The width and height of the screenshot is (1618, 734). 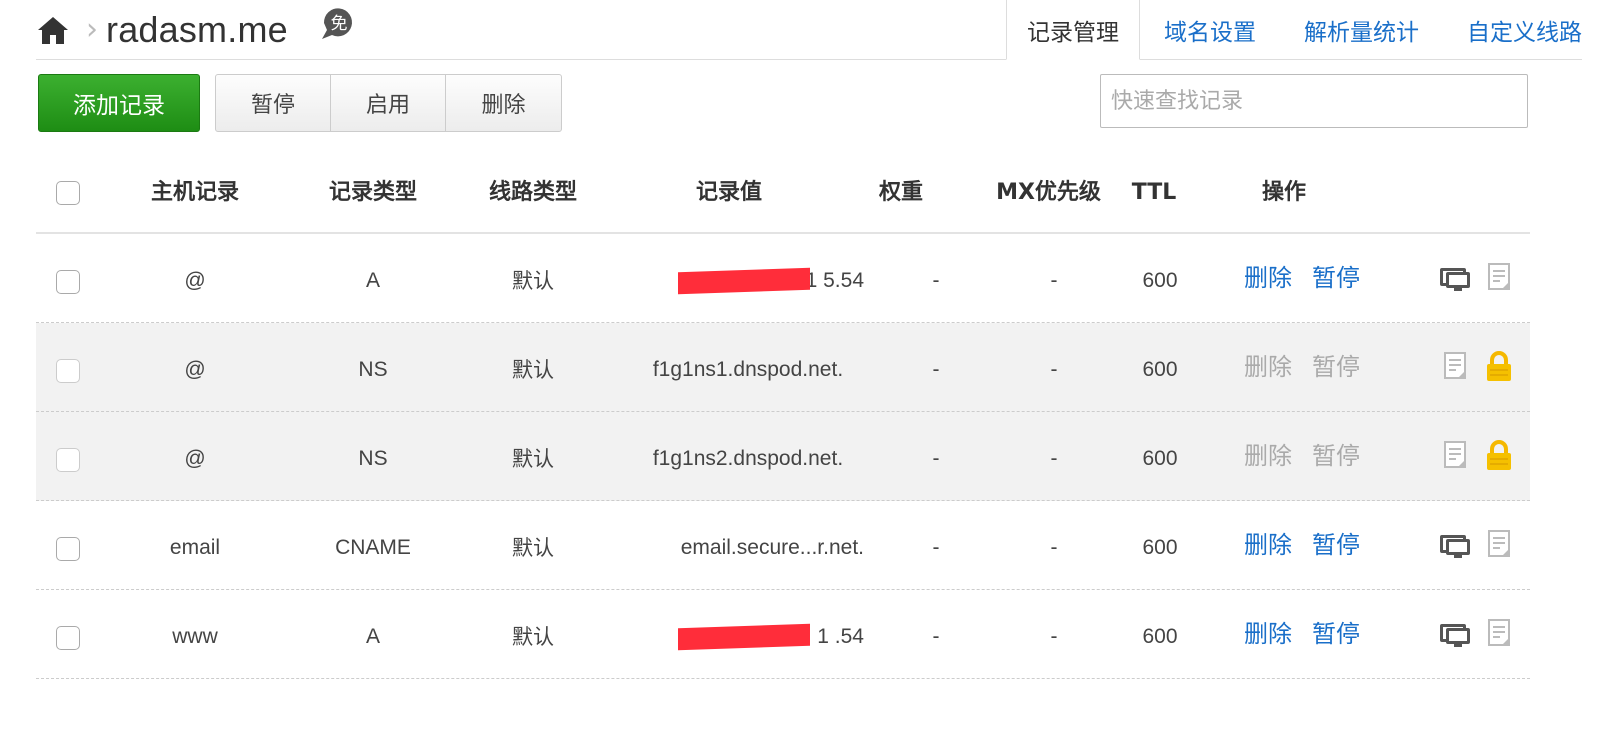 What do you see at coordinates (119, 103) in the screenshot?
I see `add-record-button: 添加记录` at bounding box center [119, 103].